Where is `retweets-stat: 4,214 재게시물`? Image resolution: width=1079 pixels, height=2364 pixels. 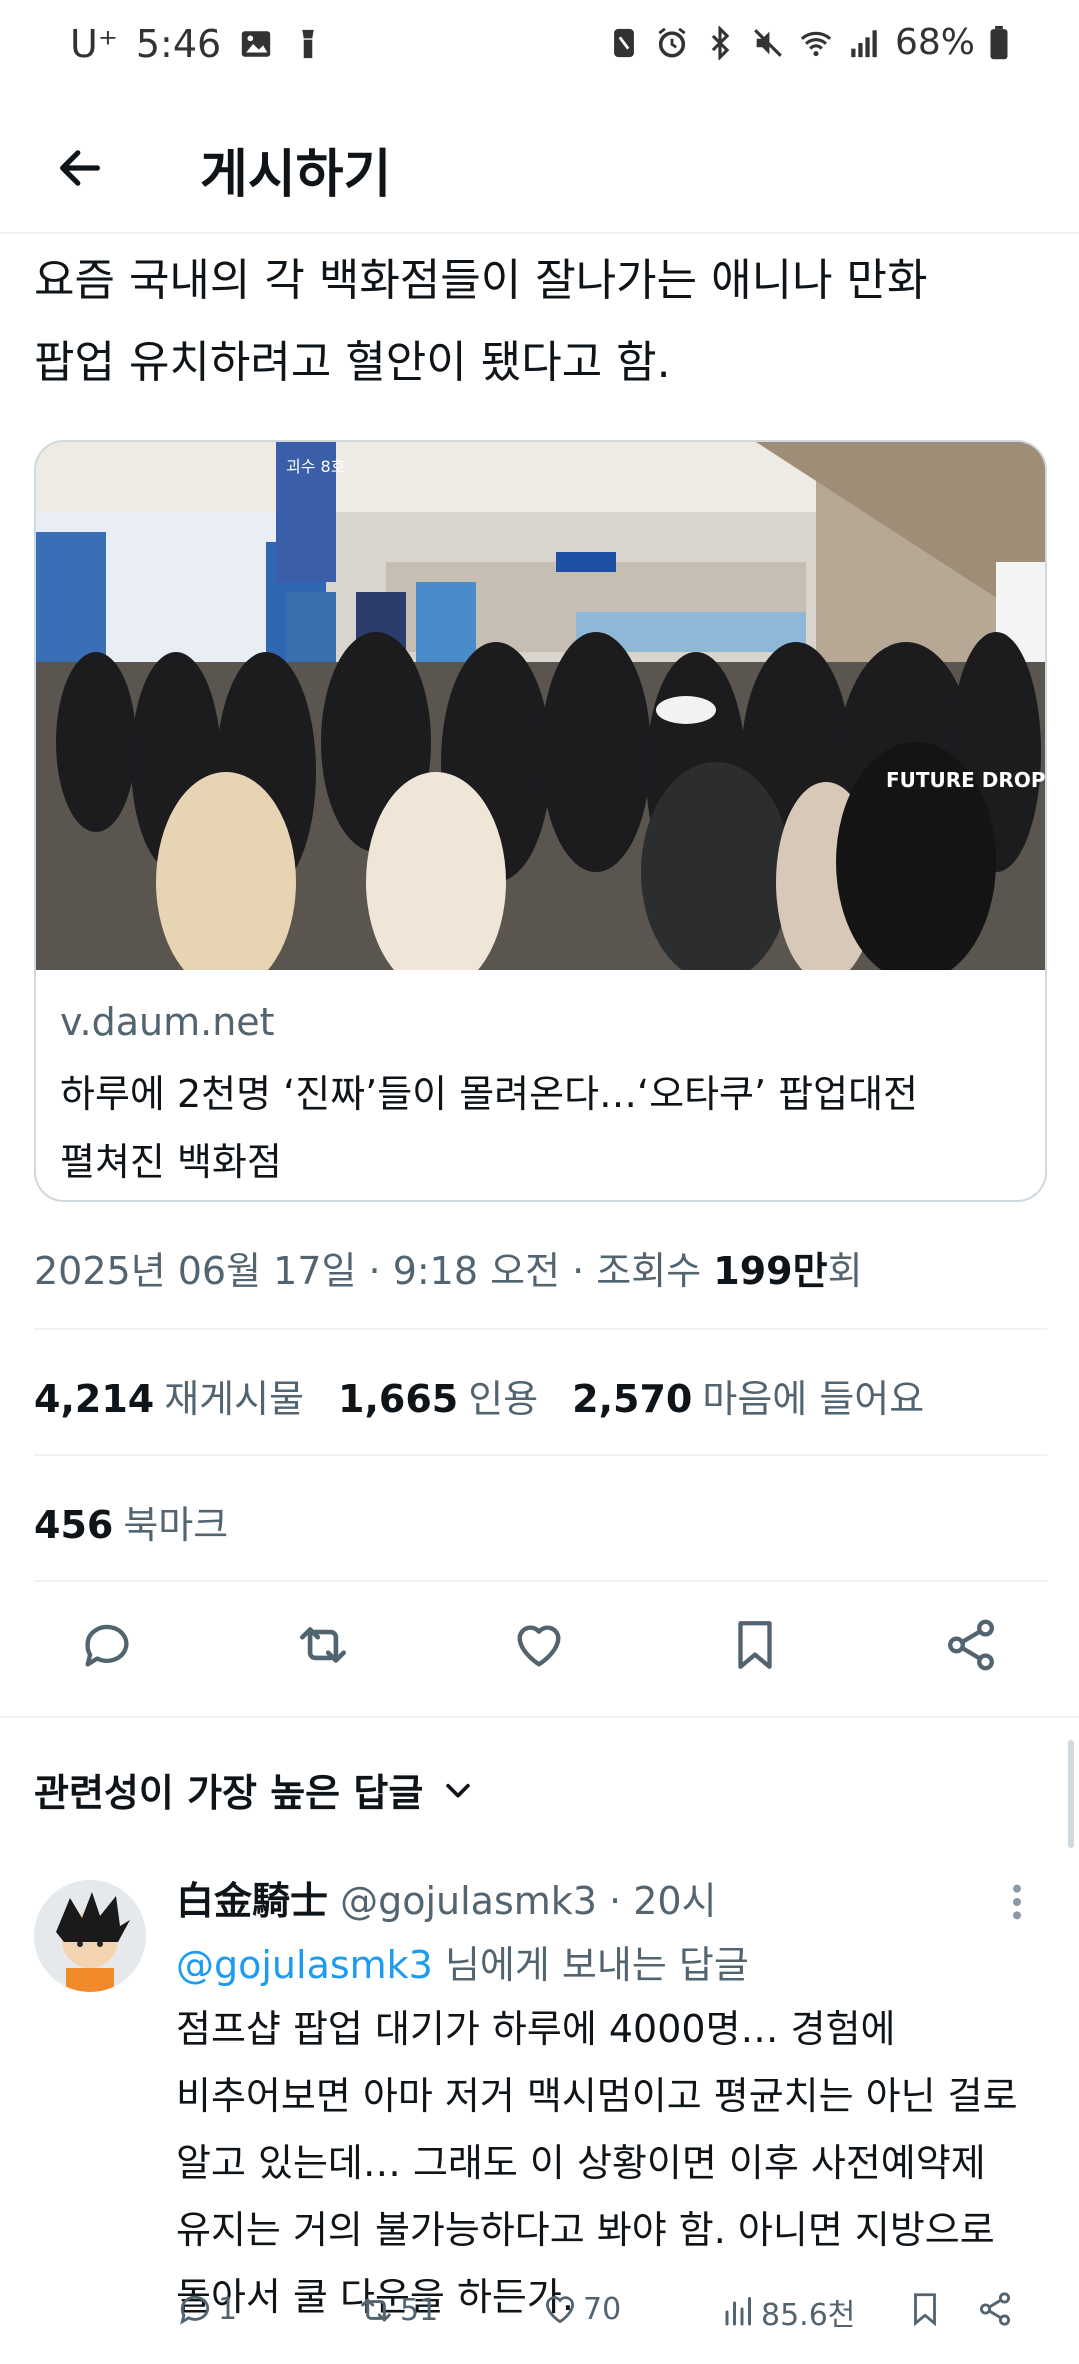 retweets-stat: 4,214 재게시물 is located at coordinates (169, 1395).